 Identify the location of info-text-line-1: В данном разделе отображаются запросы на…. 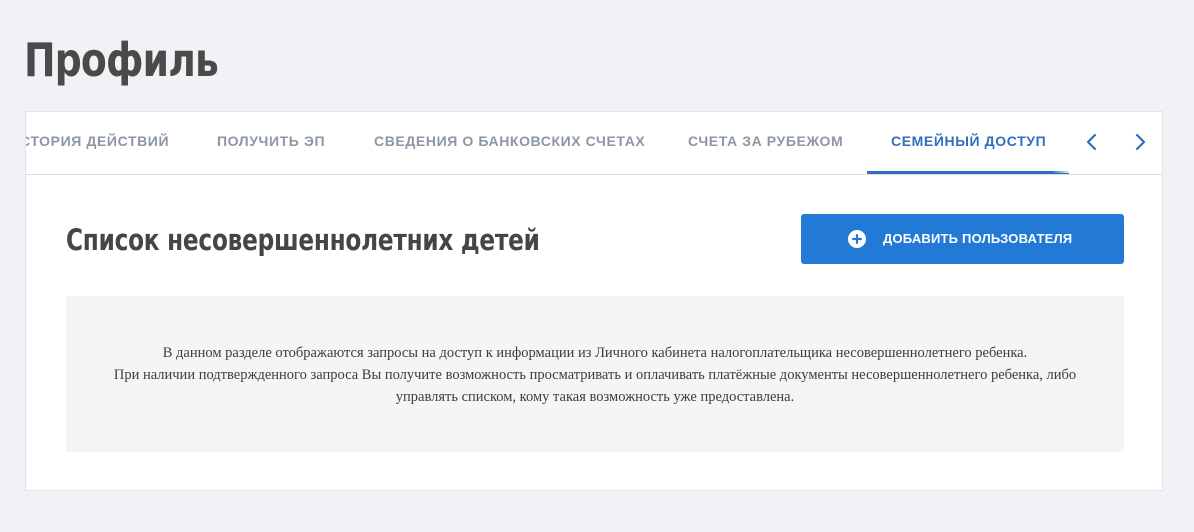
(595, 353).